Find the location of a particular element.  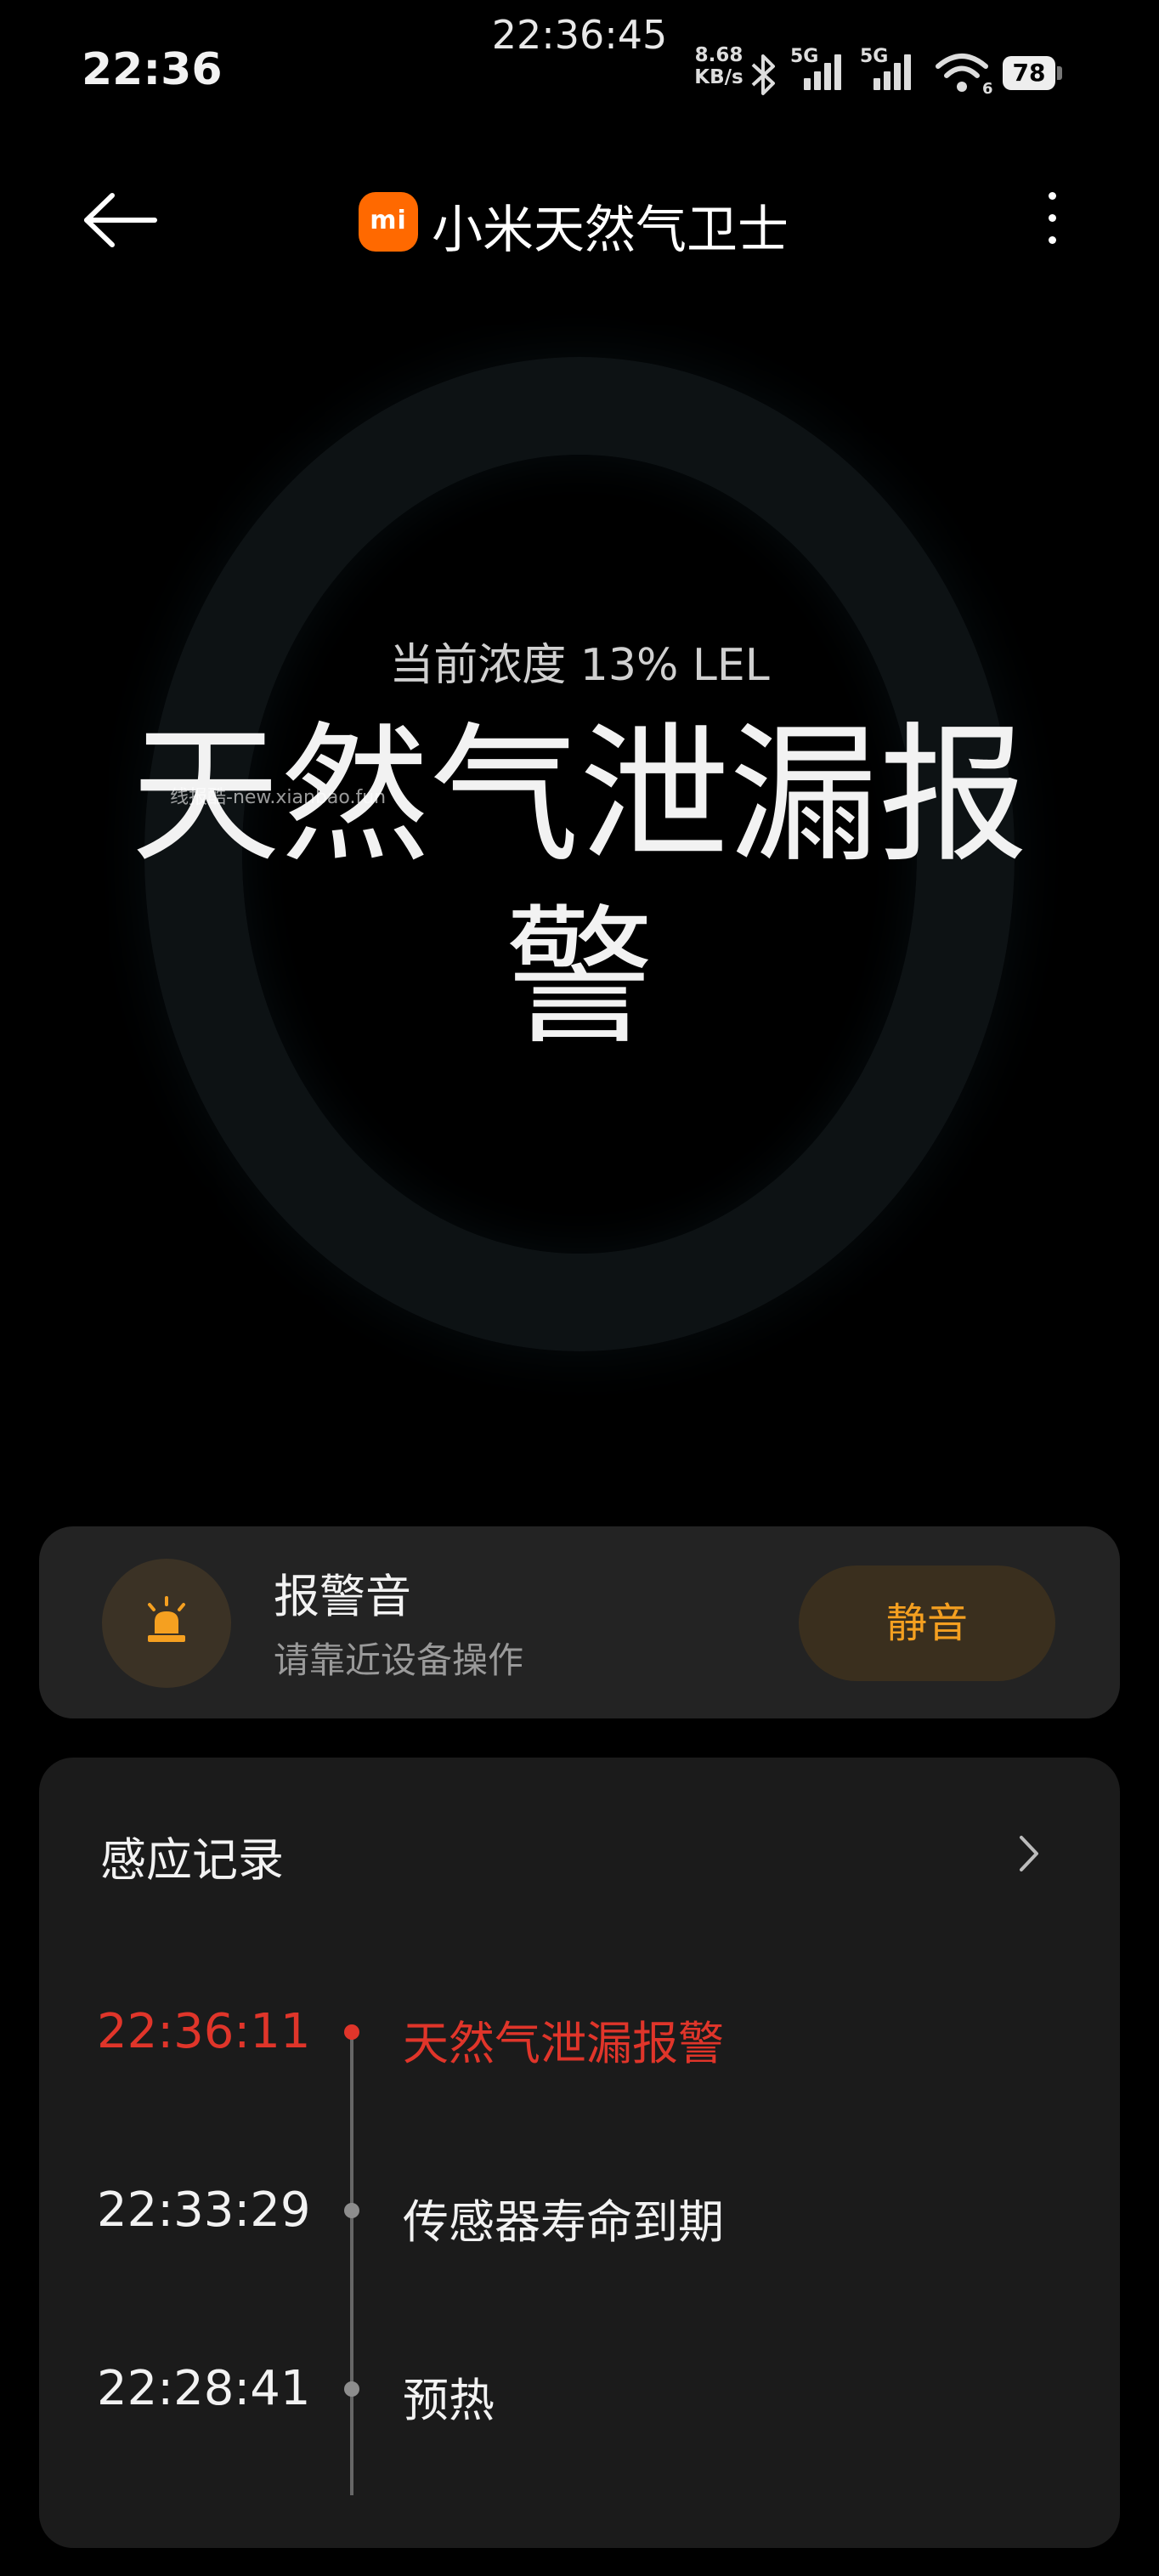

record-event: 天然气泄漏报警 is located at coordinates (563, 2044).